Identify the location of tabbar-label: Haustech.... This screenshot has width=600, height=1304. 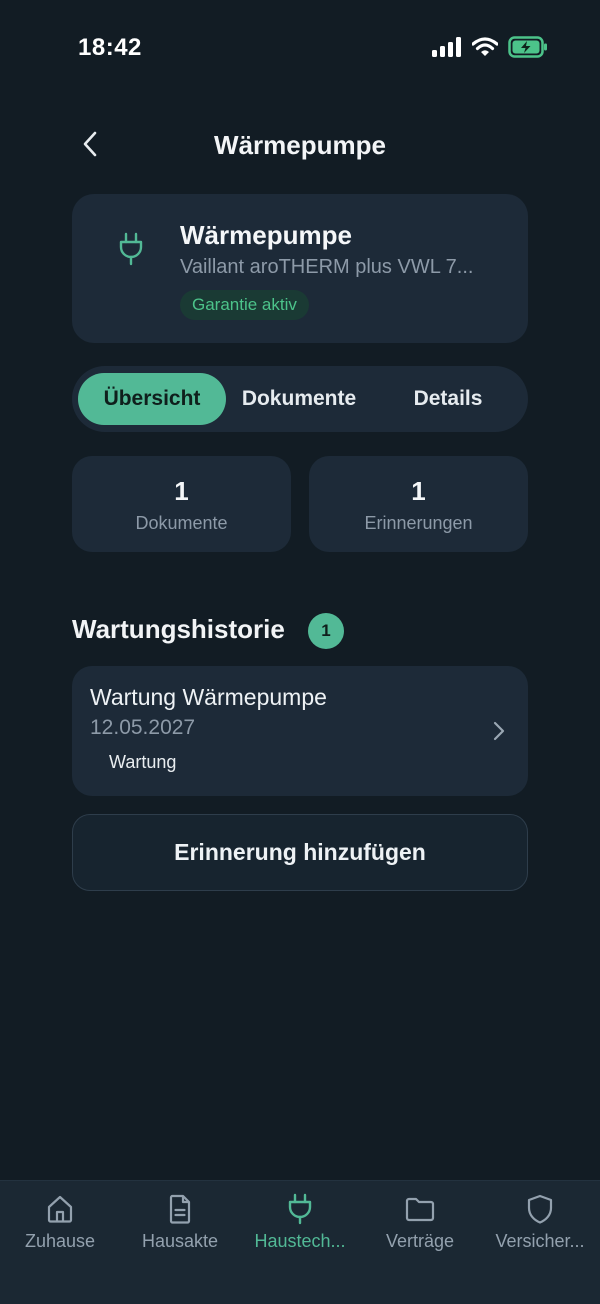
(300, 1241).